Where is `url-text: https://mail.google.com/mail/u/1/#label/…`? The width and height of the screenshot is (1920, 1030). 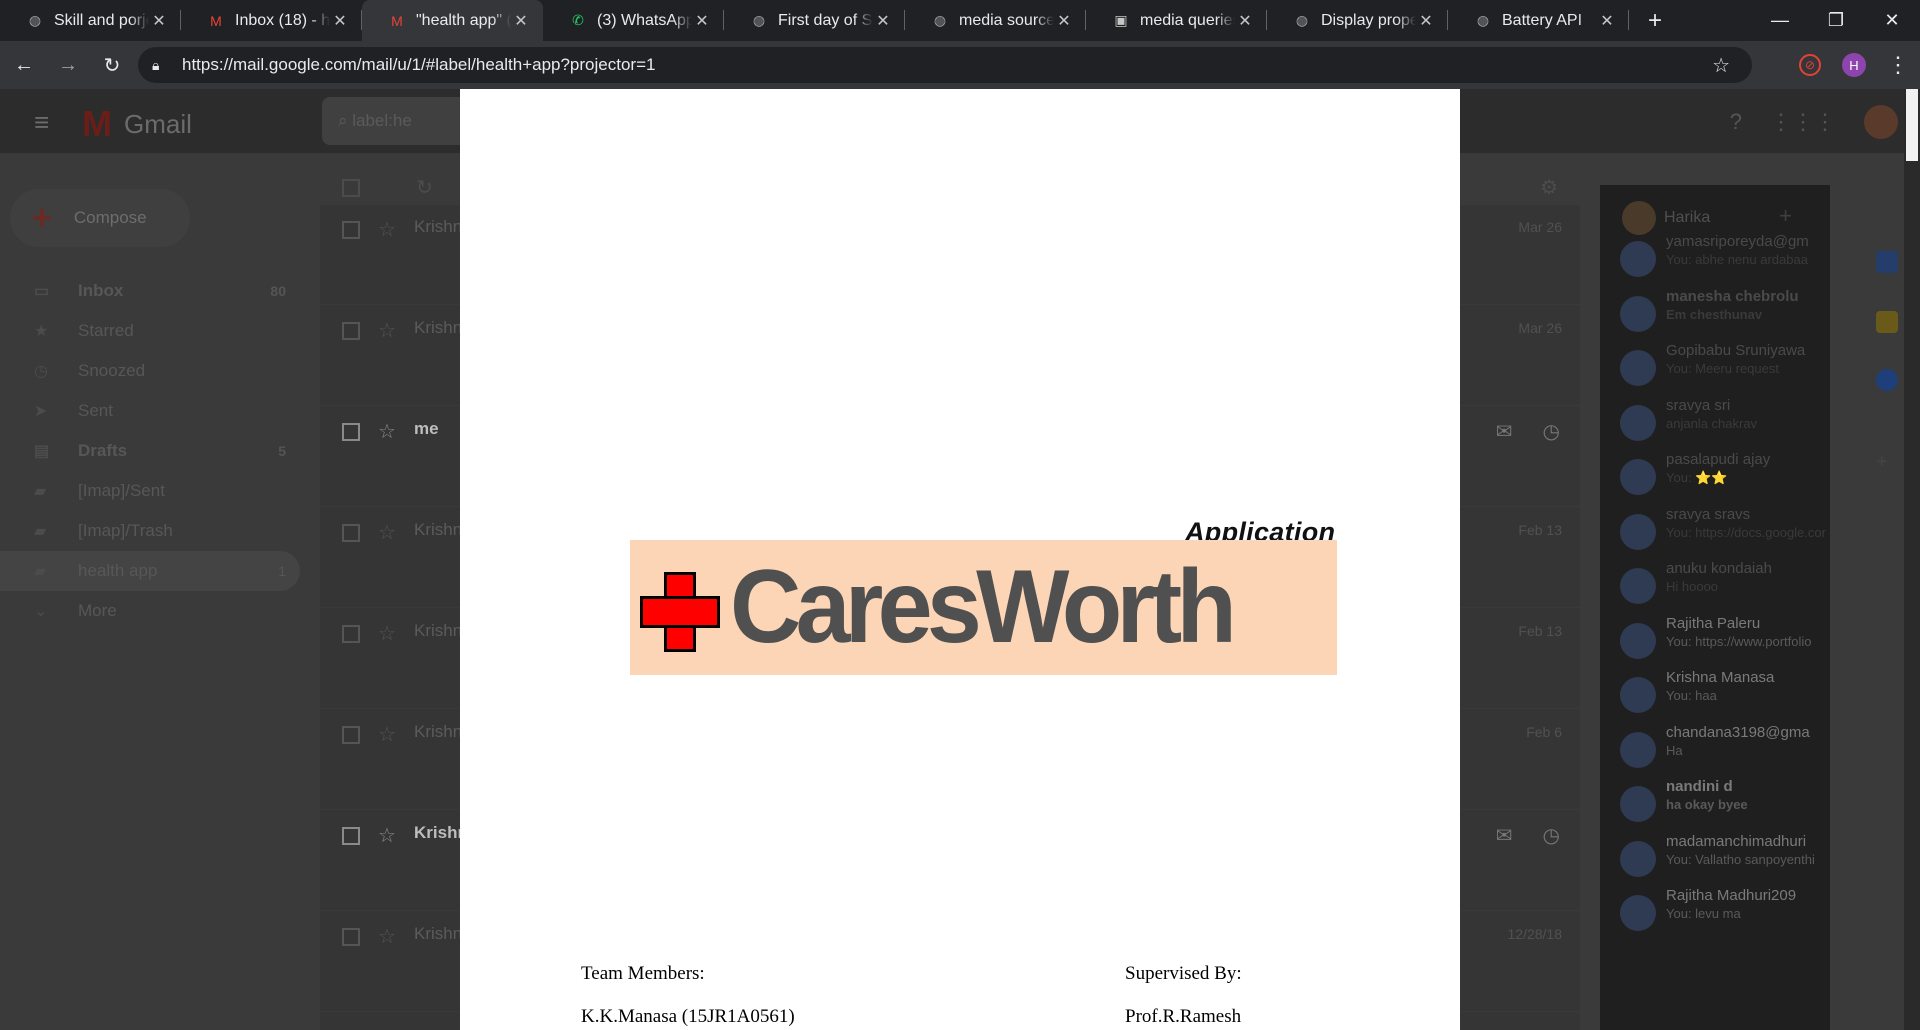
url-text: https://mail.google.com/mail/u/1/#label/… is located at coordinates (418, 65).